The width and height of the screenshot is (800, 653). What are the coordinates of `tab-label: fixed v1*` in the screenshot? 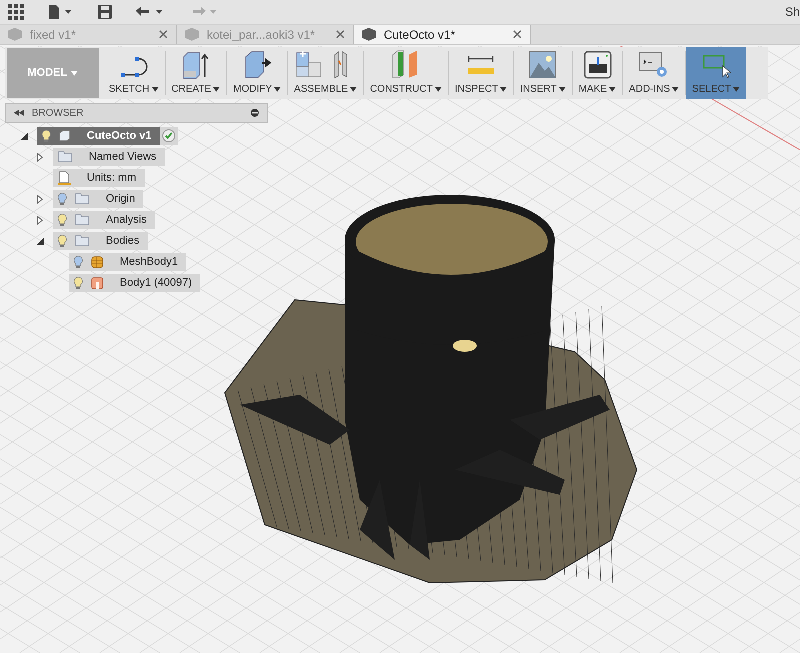 It's located at (54, 35).